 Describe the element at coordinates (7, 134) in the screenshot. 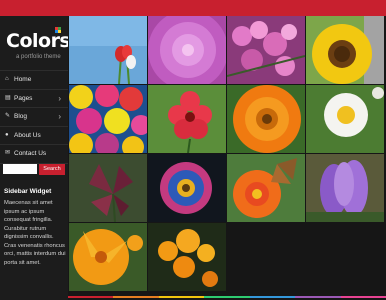

I see `user-icon: ●` at that location.